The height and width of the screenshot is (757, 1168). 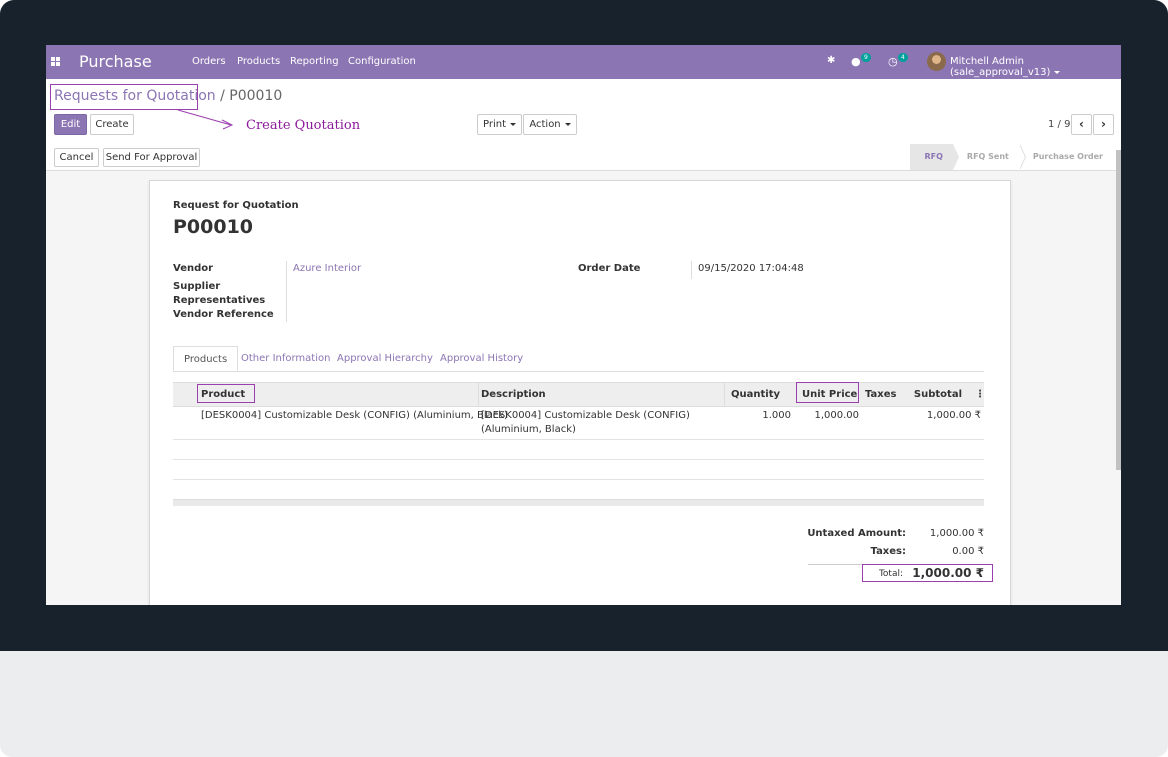 What do you see at coordinates (478, 394) in the screenshot?
I see `col-divider` at bounding box center [478, 394].